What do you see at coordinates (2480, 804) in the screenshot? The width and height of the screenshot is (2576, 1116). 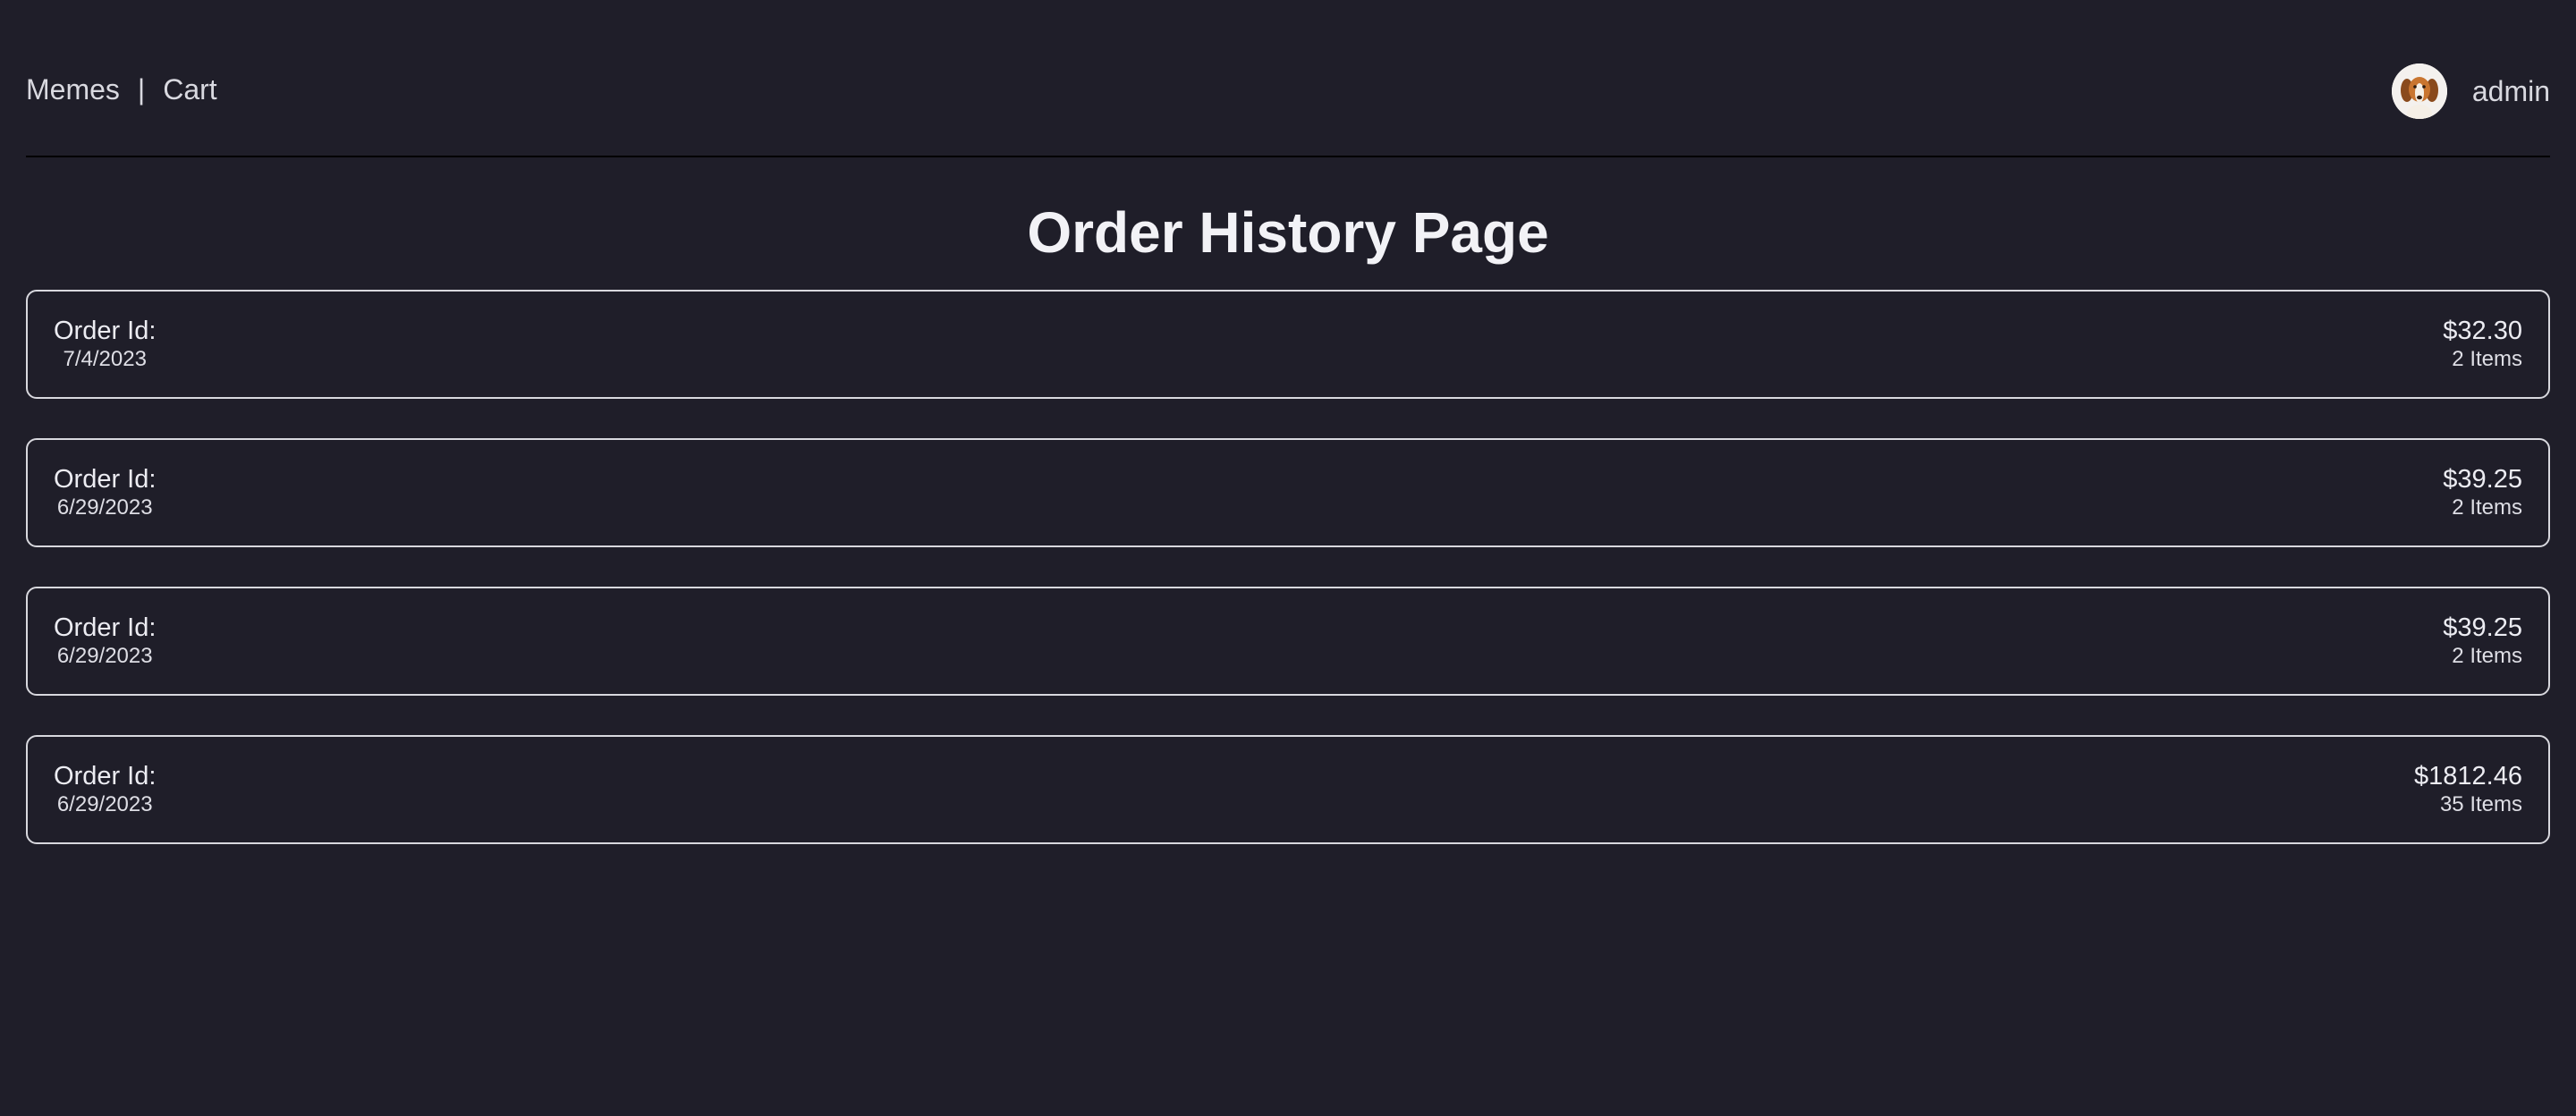 I see `order-item-count: 35 Items` at bounding box center [2480, 804].